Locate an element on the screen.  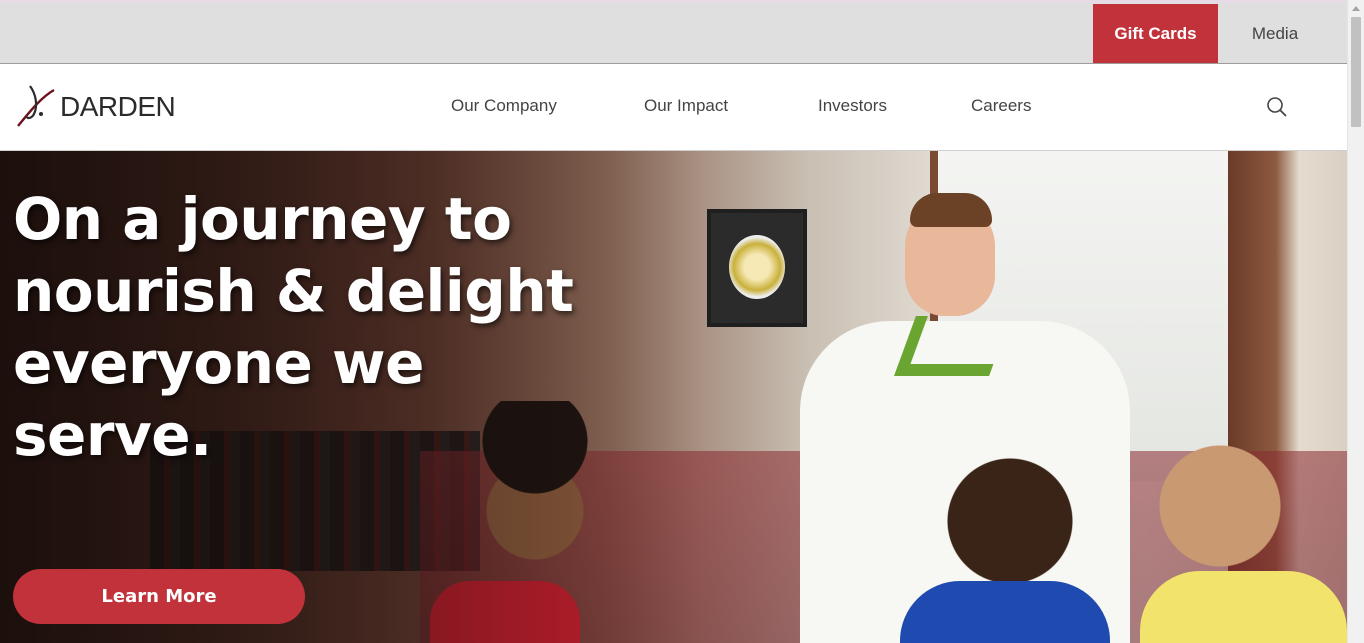
scrollbar-thumb is located at coordinates (1356, 72).